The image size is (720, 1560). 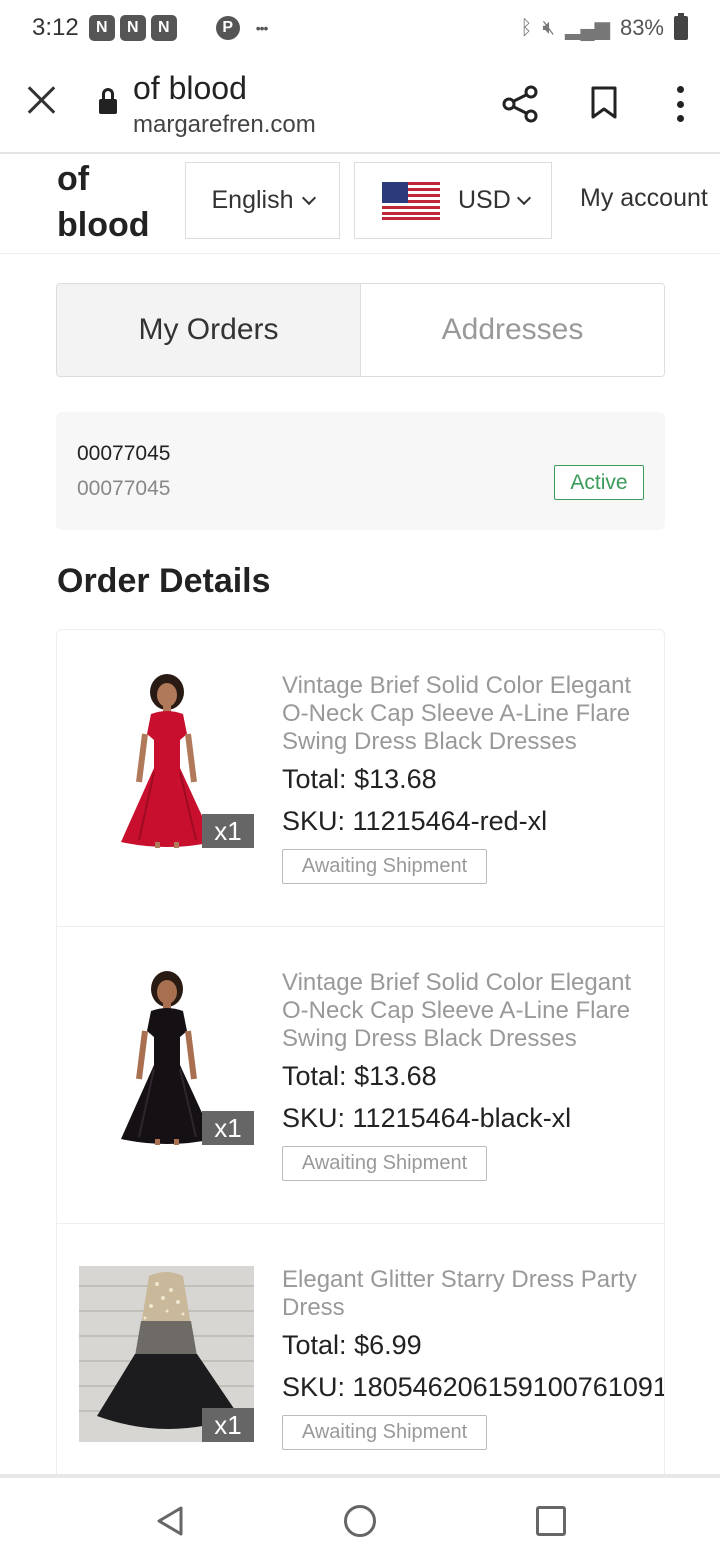 What do you see at coordinates (484, 200) in the screenshot?
I see `currency-value: USD` at bounding box center [484, 200].